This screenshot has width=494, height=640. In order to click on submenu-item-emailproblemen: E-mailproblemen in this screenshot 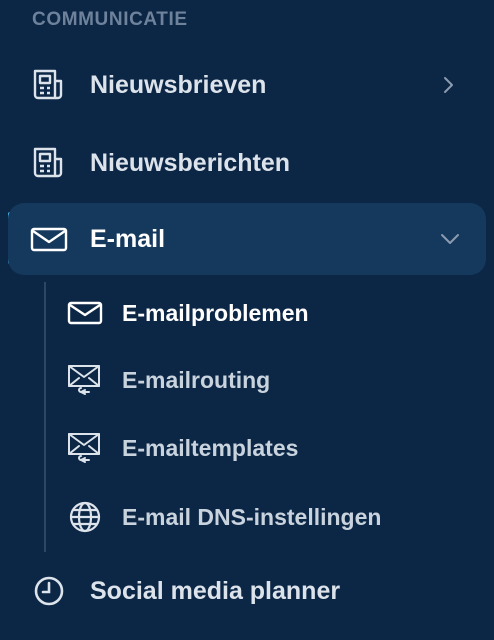, I will do `click(270, 313)`.